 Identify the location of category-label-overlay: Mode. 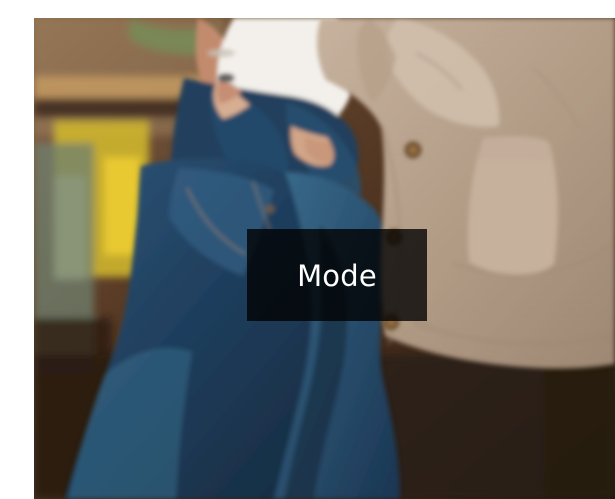
(337, 275).